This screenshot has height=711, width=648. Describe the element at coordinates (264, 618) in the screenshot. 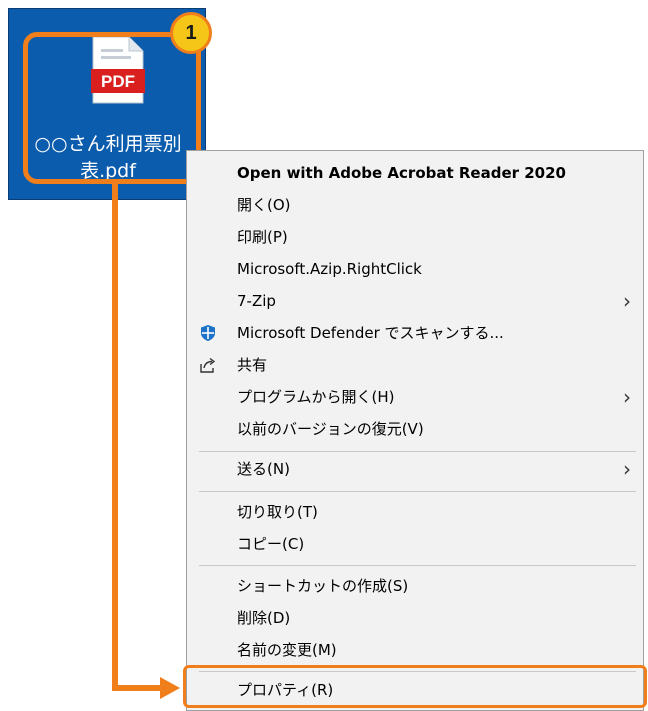

I see `menu-item-label: 削除(D)` at that location.